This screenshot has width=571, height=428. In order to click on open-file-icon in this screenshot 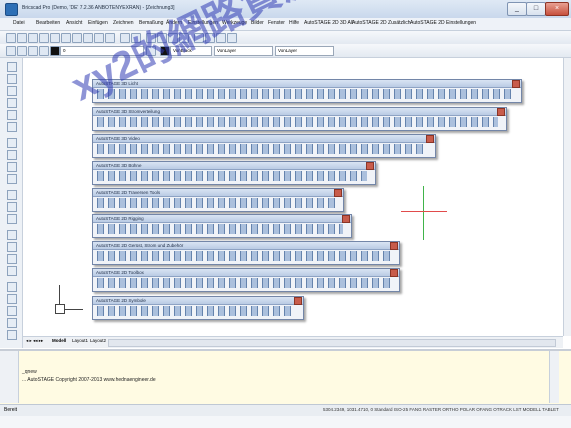, I will do `click(22, 38)`.